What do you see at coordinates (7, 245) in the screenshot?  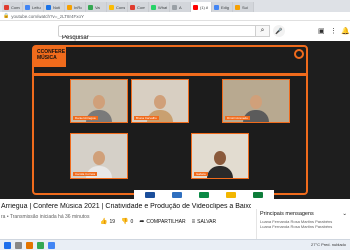 I see `start-menu-icon` at bounding box center [7, 245].